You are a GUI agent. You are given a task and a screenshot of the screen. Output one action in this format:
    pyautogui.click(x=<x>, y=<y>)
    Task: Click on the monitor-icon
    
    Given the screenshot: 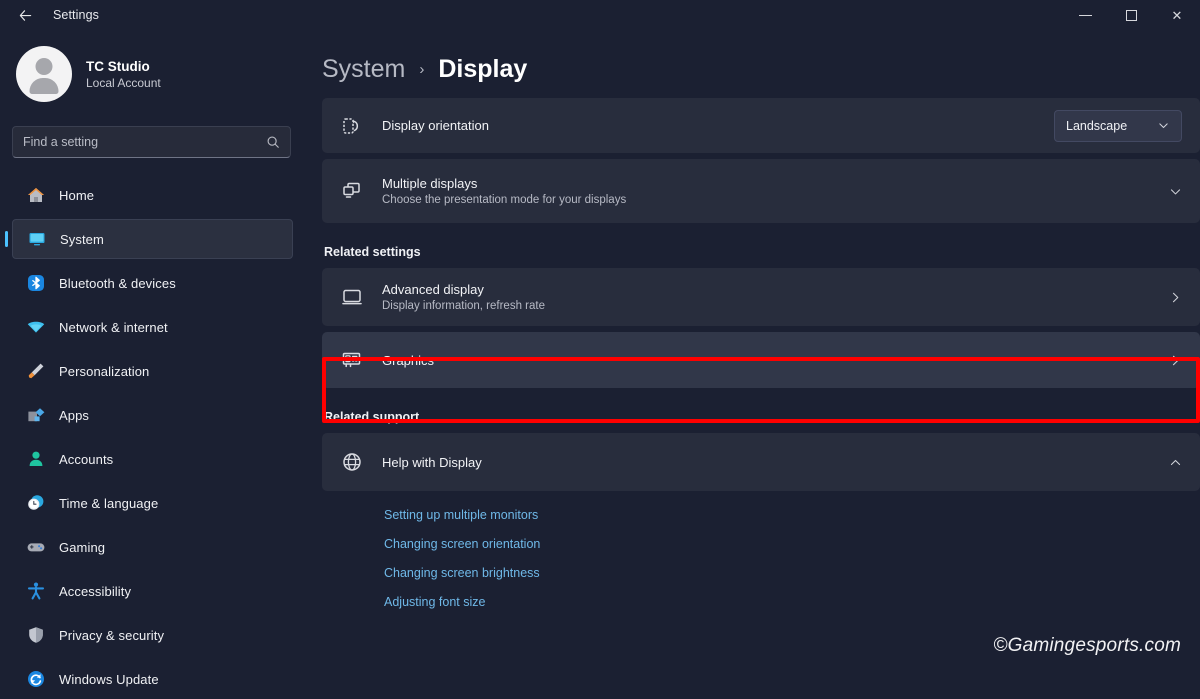 What is the action you would take?
    pyautogui.click(x=37, y=239)
    